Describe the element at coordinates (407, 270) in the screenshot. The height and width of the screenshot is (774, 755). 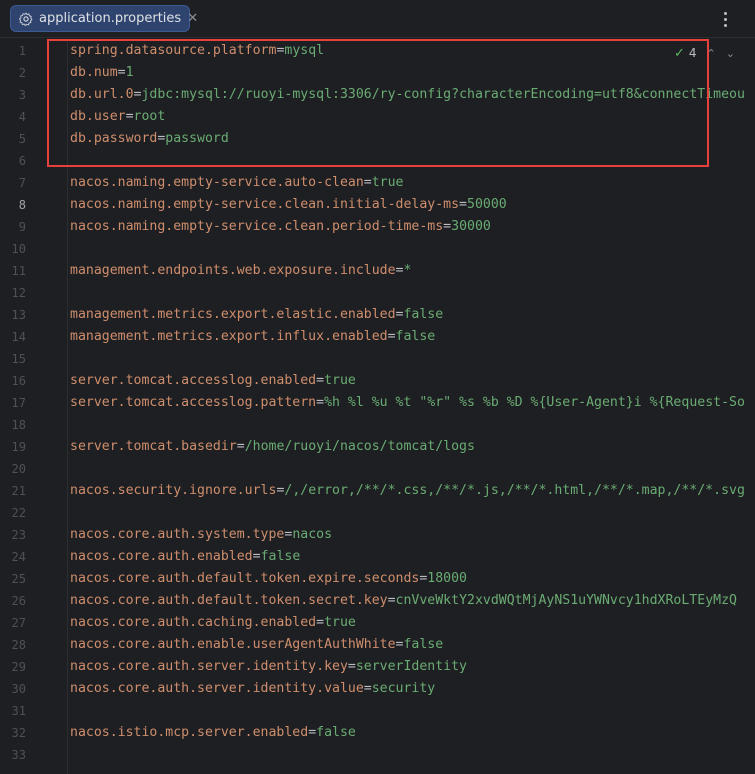
I see `property-value: *` at that location.